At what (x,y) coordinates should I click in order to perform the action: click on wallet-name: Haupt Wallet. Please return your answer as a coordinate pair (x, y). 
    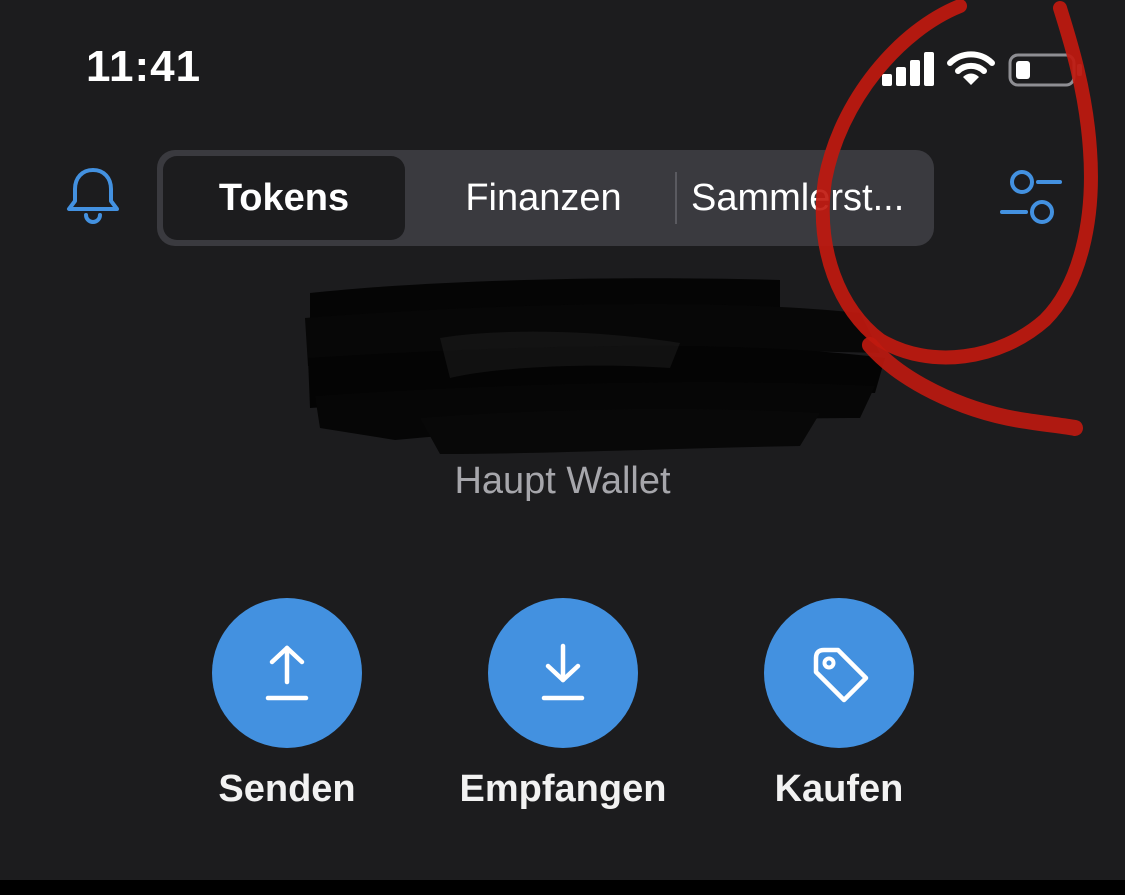
    Looking at the image, I should click on (562, 481).